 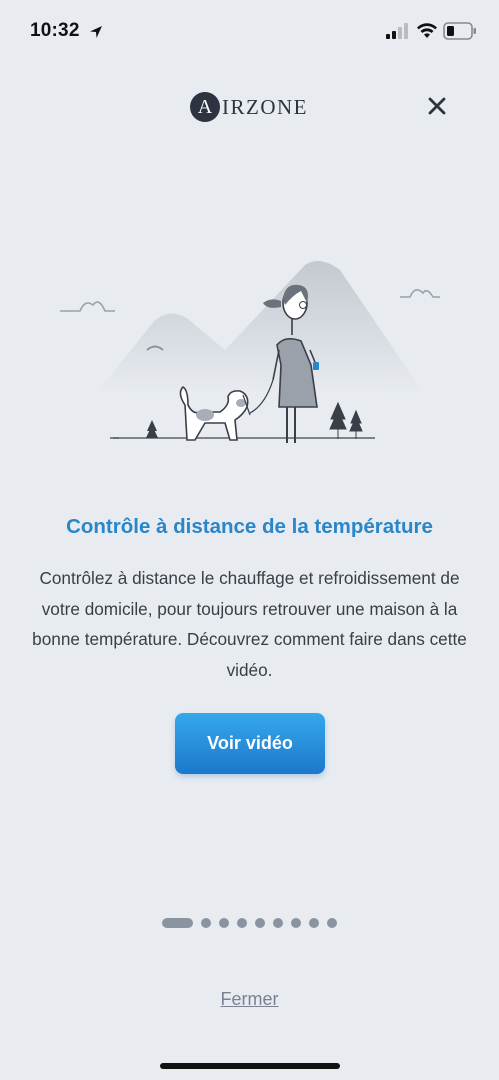 What do you see at coordinates (427, 30) in the screenshot?
I see `wifi-icon` at bounding box center [427, 30].